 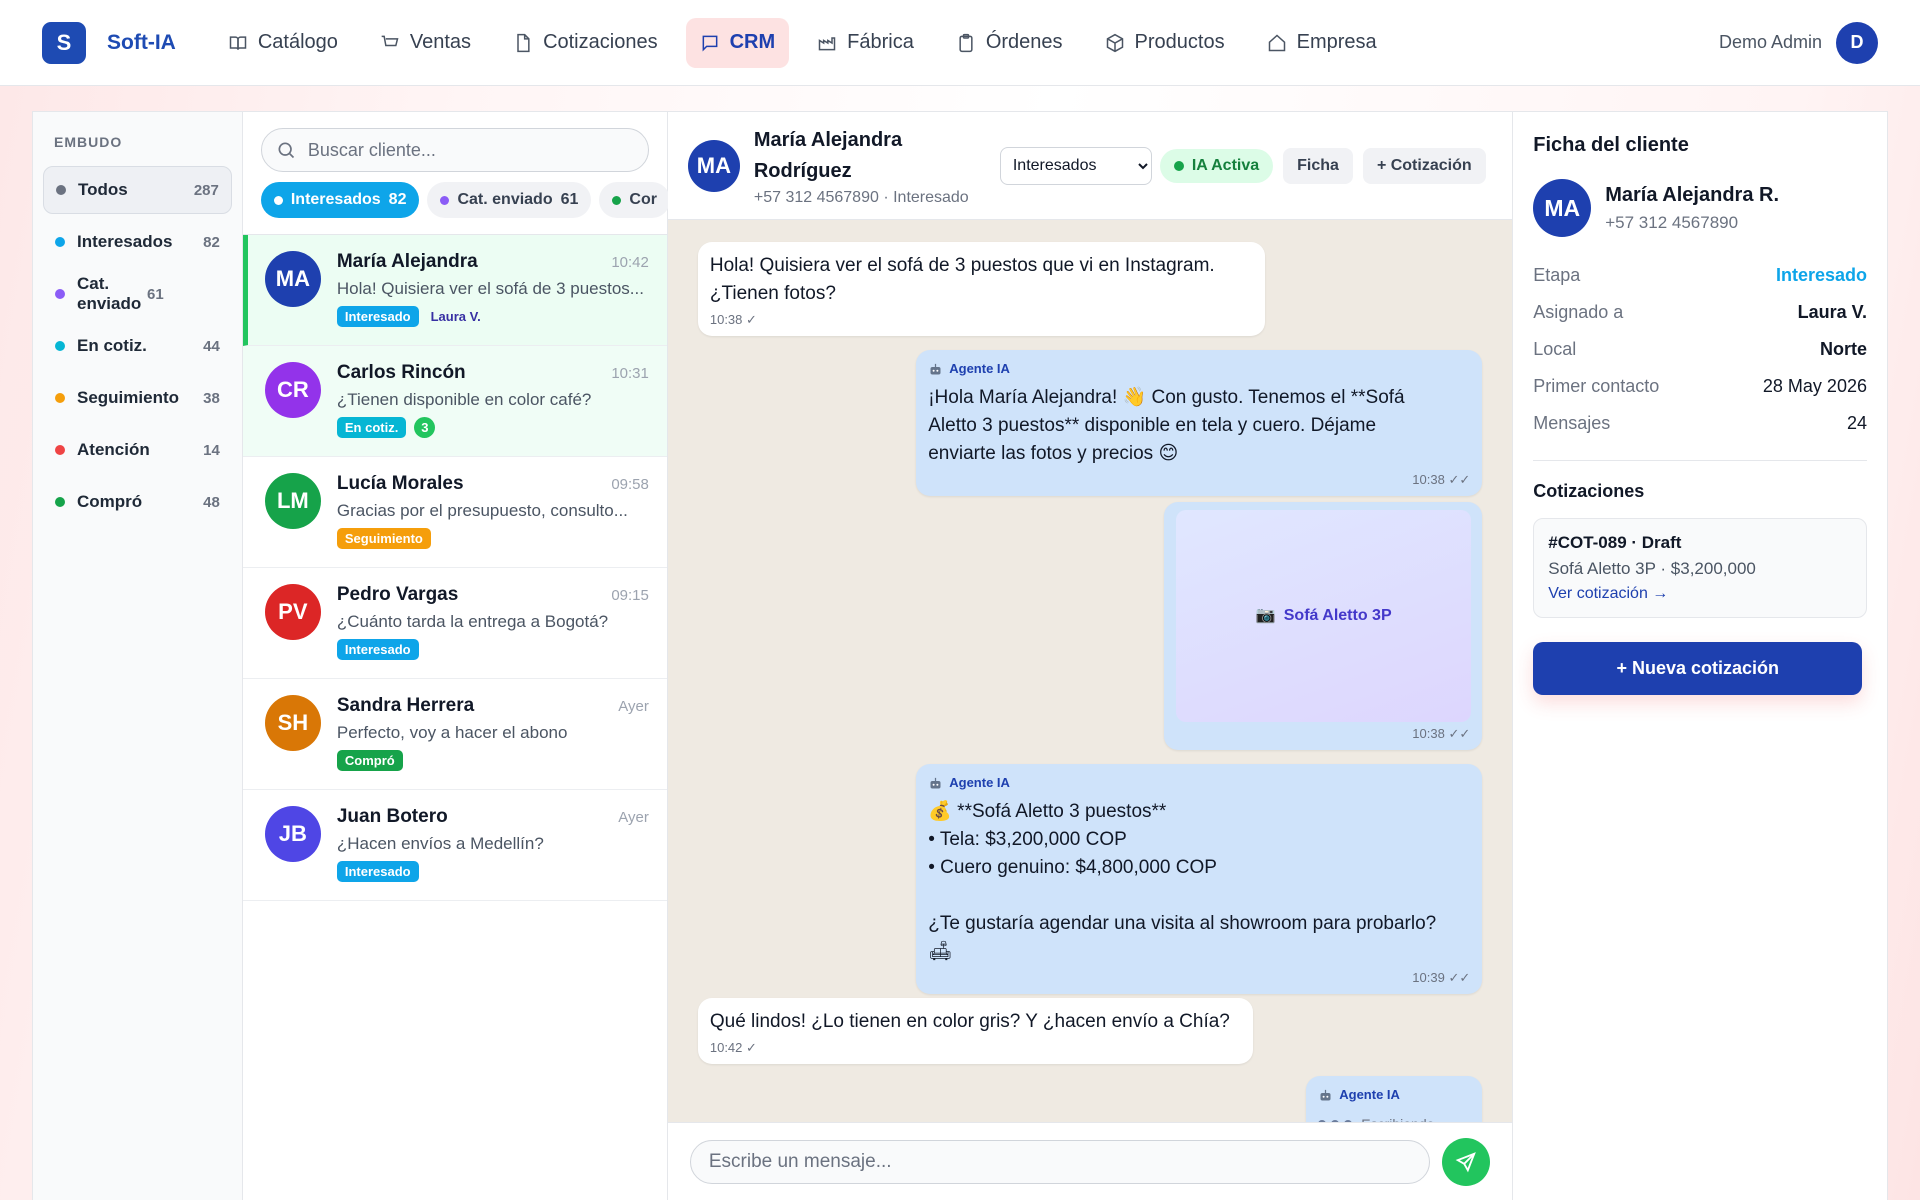 I want to click on client-avatar: MA, so click(x=1562, y=208).